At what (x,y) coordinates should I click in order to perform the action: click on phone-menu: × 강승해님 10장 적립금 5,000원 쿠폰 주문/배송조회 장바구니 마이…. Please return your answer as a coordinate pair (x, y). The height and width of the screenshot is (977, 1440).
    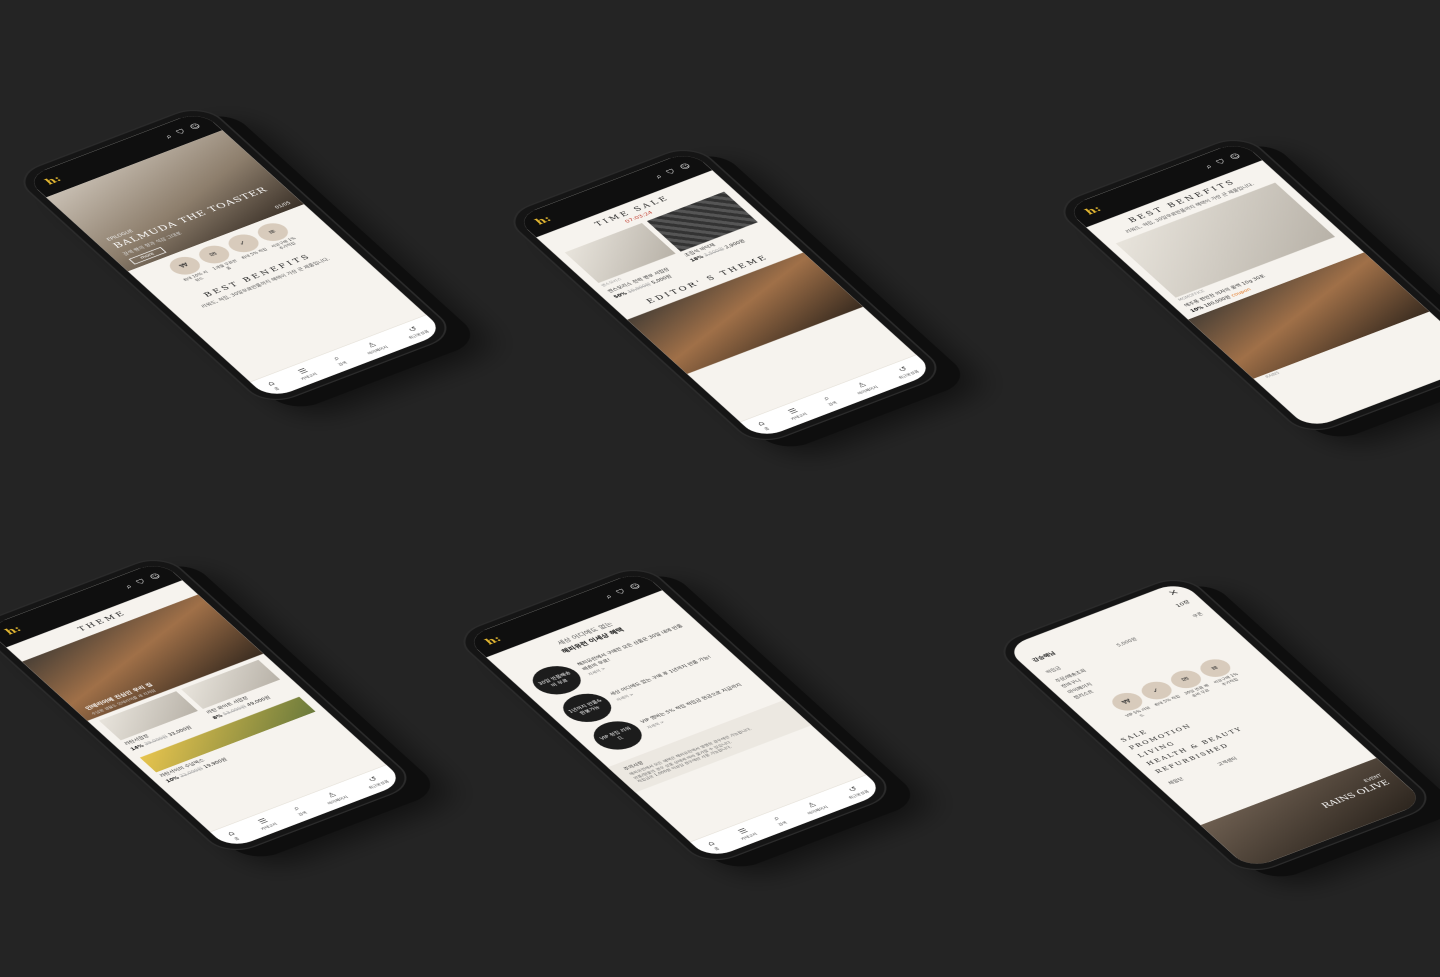
    Looking at the image, I should click on (1215, 725).